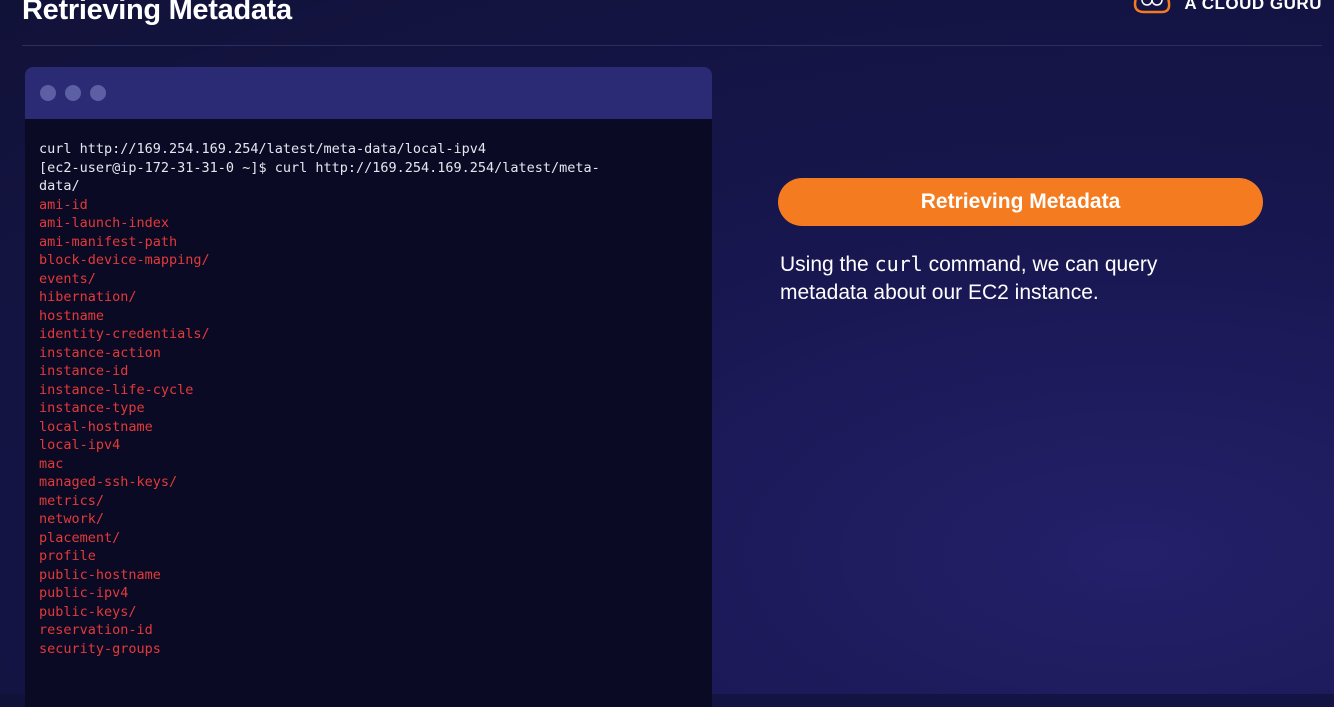  What do you see at coordinates (80, 537) in the screenshot?
I see `terminal-output-line: placement/` at bounding box center [80, 537].